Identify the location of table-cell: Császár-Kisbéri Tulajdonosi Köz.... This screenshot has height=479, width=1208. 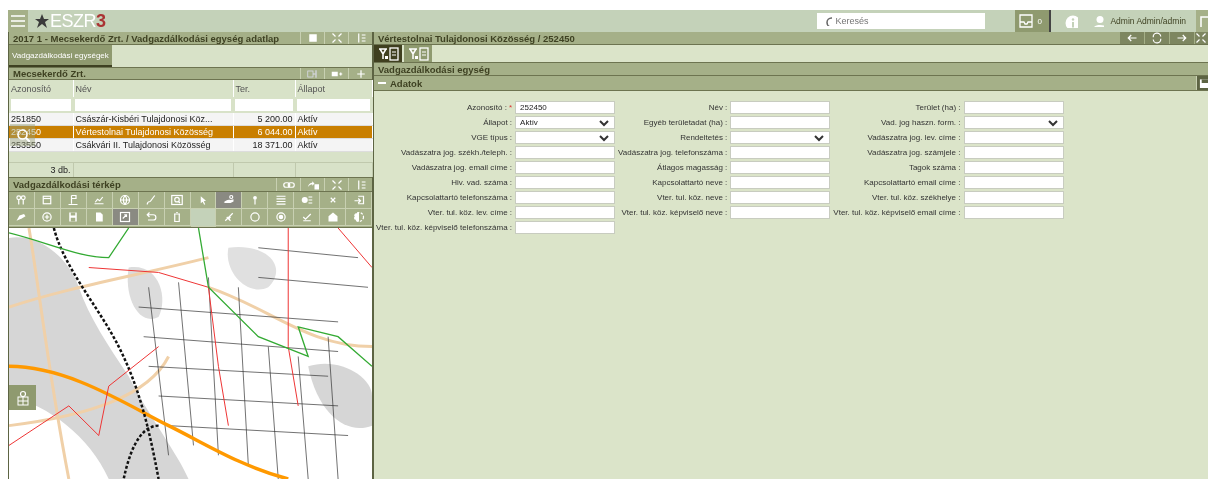
(153, 119).